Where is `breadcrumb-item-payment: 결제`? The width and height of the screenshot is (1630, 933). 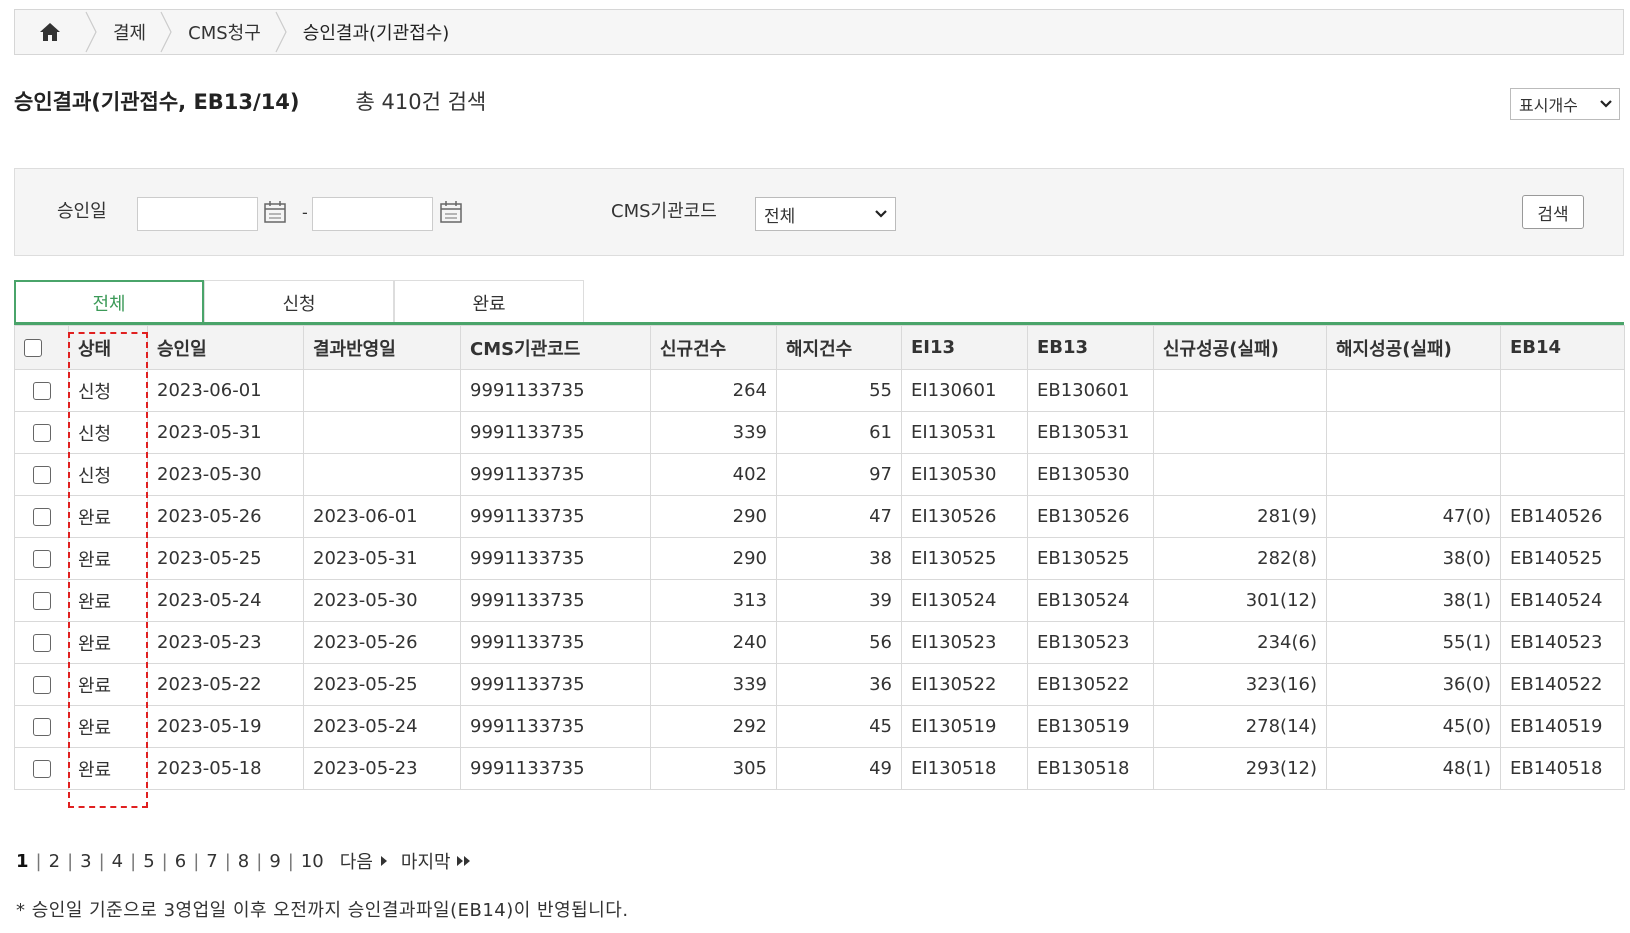
breadcrumb-item-payment: 결제 is located at coordinates (129, 32).